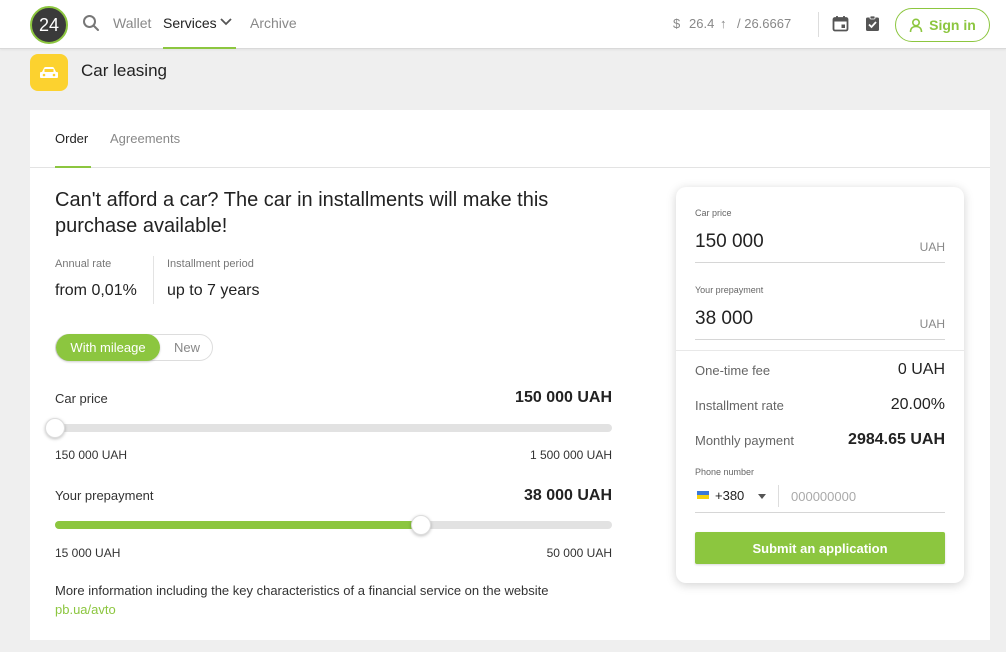 The image size is (1006, 652). What do you see at coordinates (420, 525) in the screenshot?
I see `prepayment-slider-thumb` at bounding box center [420, 525].